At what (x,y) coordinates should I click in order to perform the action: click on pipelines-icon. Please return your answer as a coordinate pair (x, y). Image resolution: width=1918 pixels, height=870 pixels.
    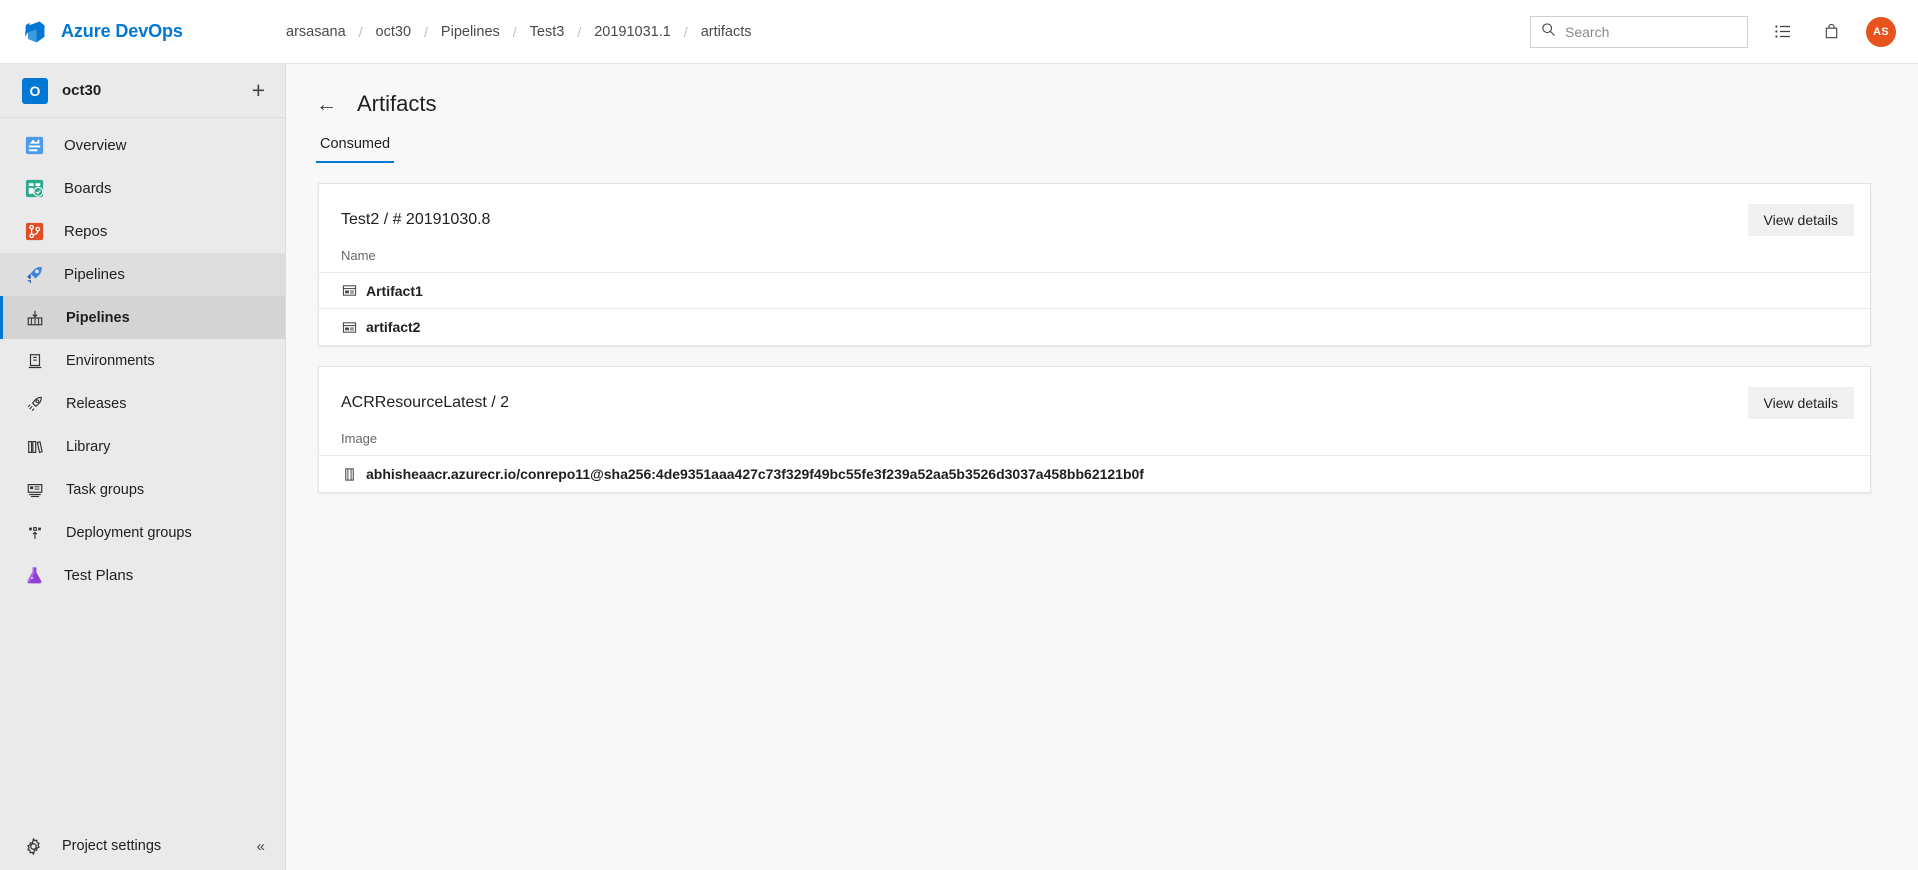
    Looking at the image, I should click on (34, 275).